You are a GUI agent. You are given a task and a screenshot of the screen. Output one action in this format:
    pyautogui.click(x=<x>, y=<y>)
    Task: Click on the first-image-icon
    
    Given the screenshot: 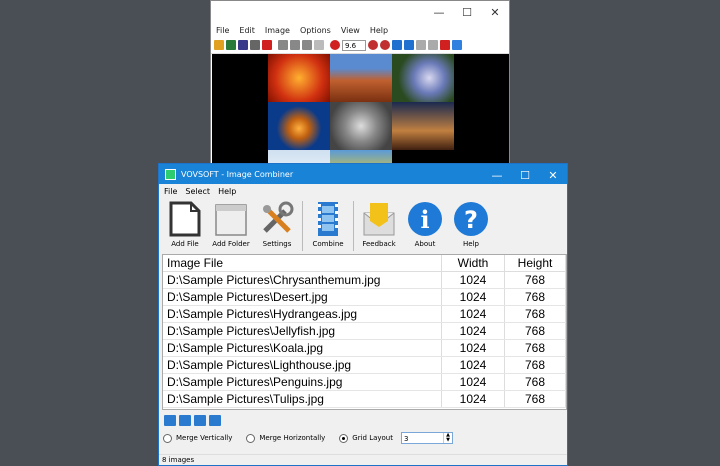 What is the action you would take?
    pyautogui.click(x=421, y=45)
    